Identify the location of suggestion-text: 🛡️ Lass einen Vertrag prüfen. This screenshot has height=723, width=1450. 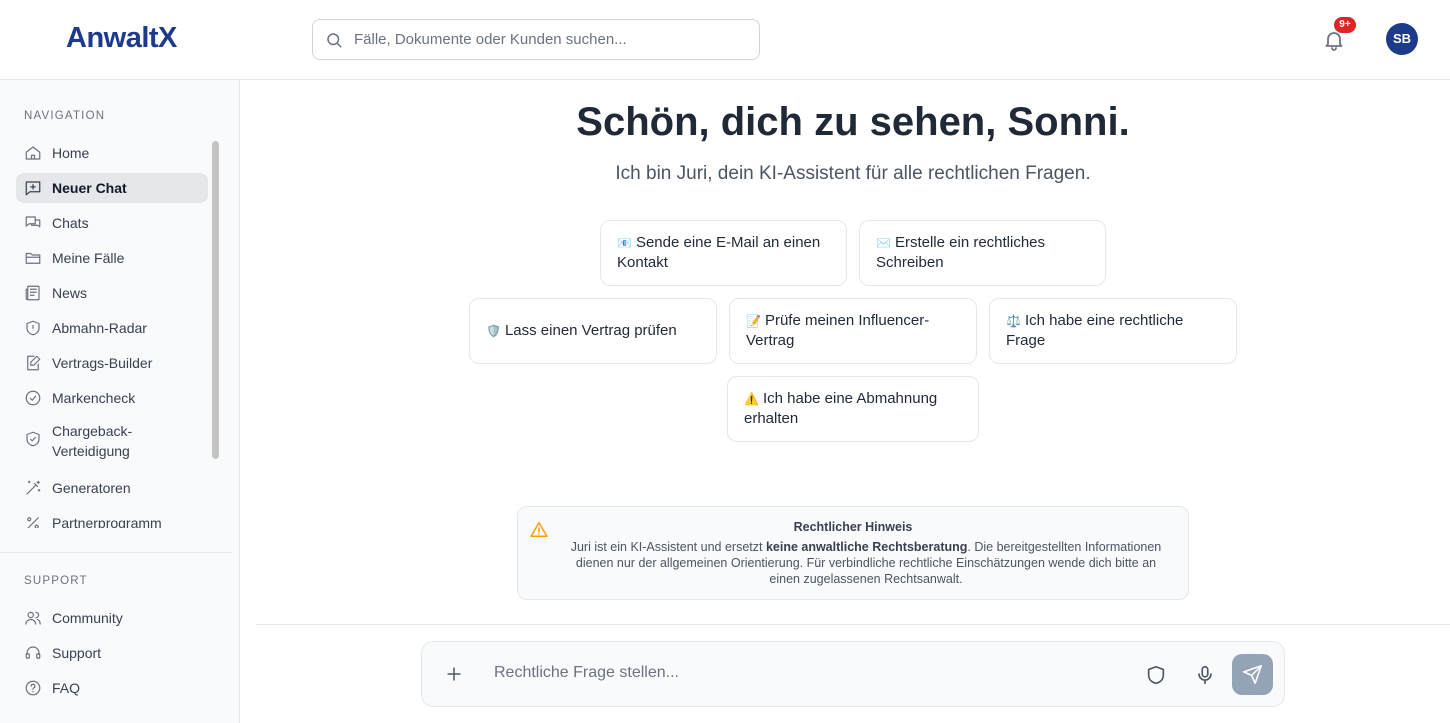
(581, 330).